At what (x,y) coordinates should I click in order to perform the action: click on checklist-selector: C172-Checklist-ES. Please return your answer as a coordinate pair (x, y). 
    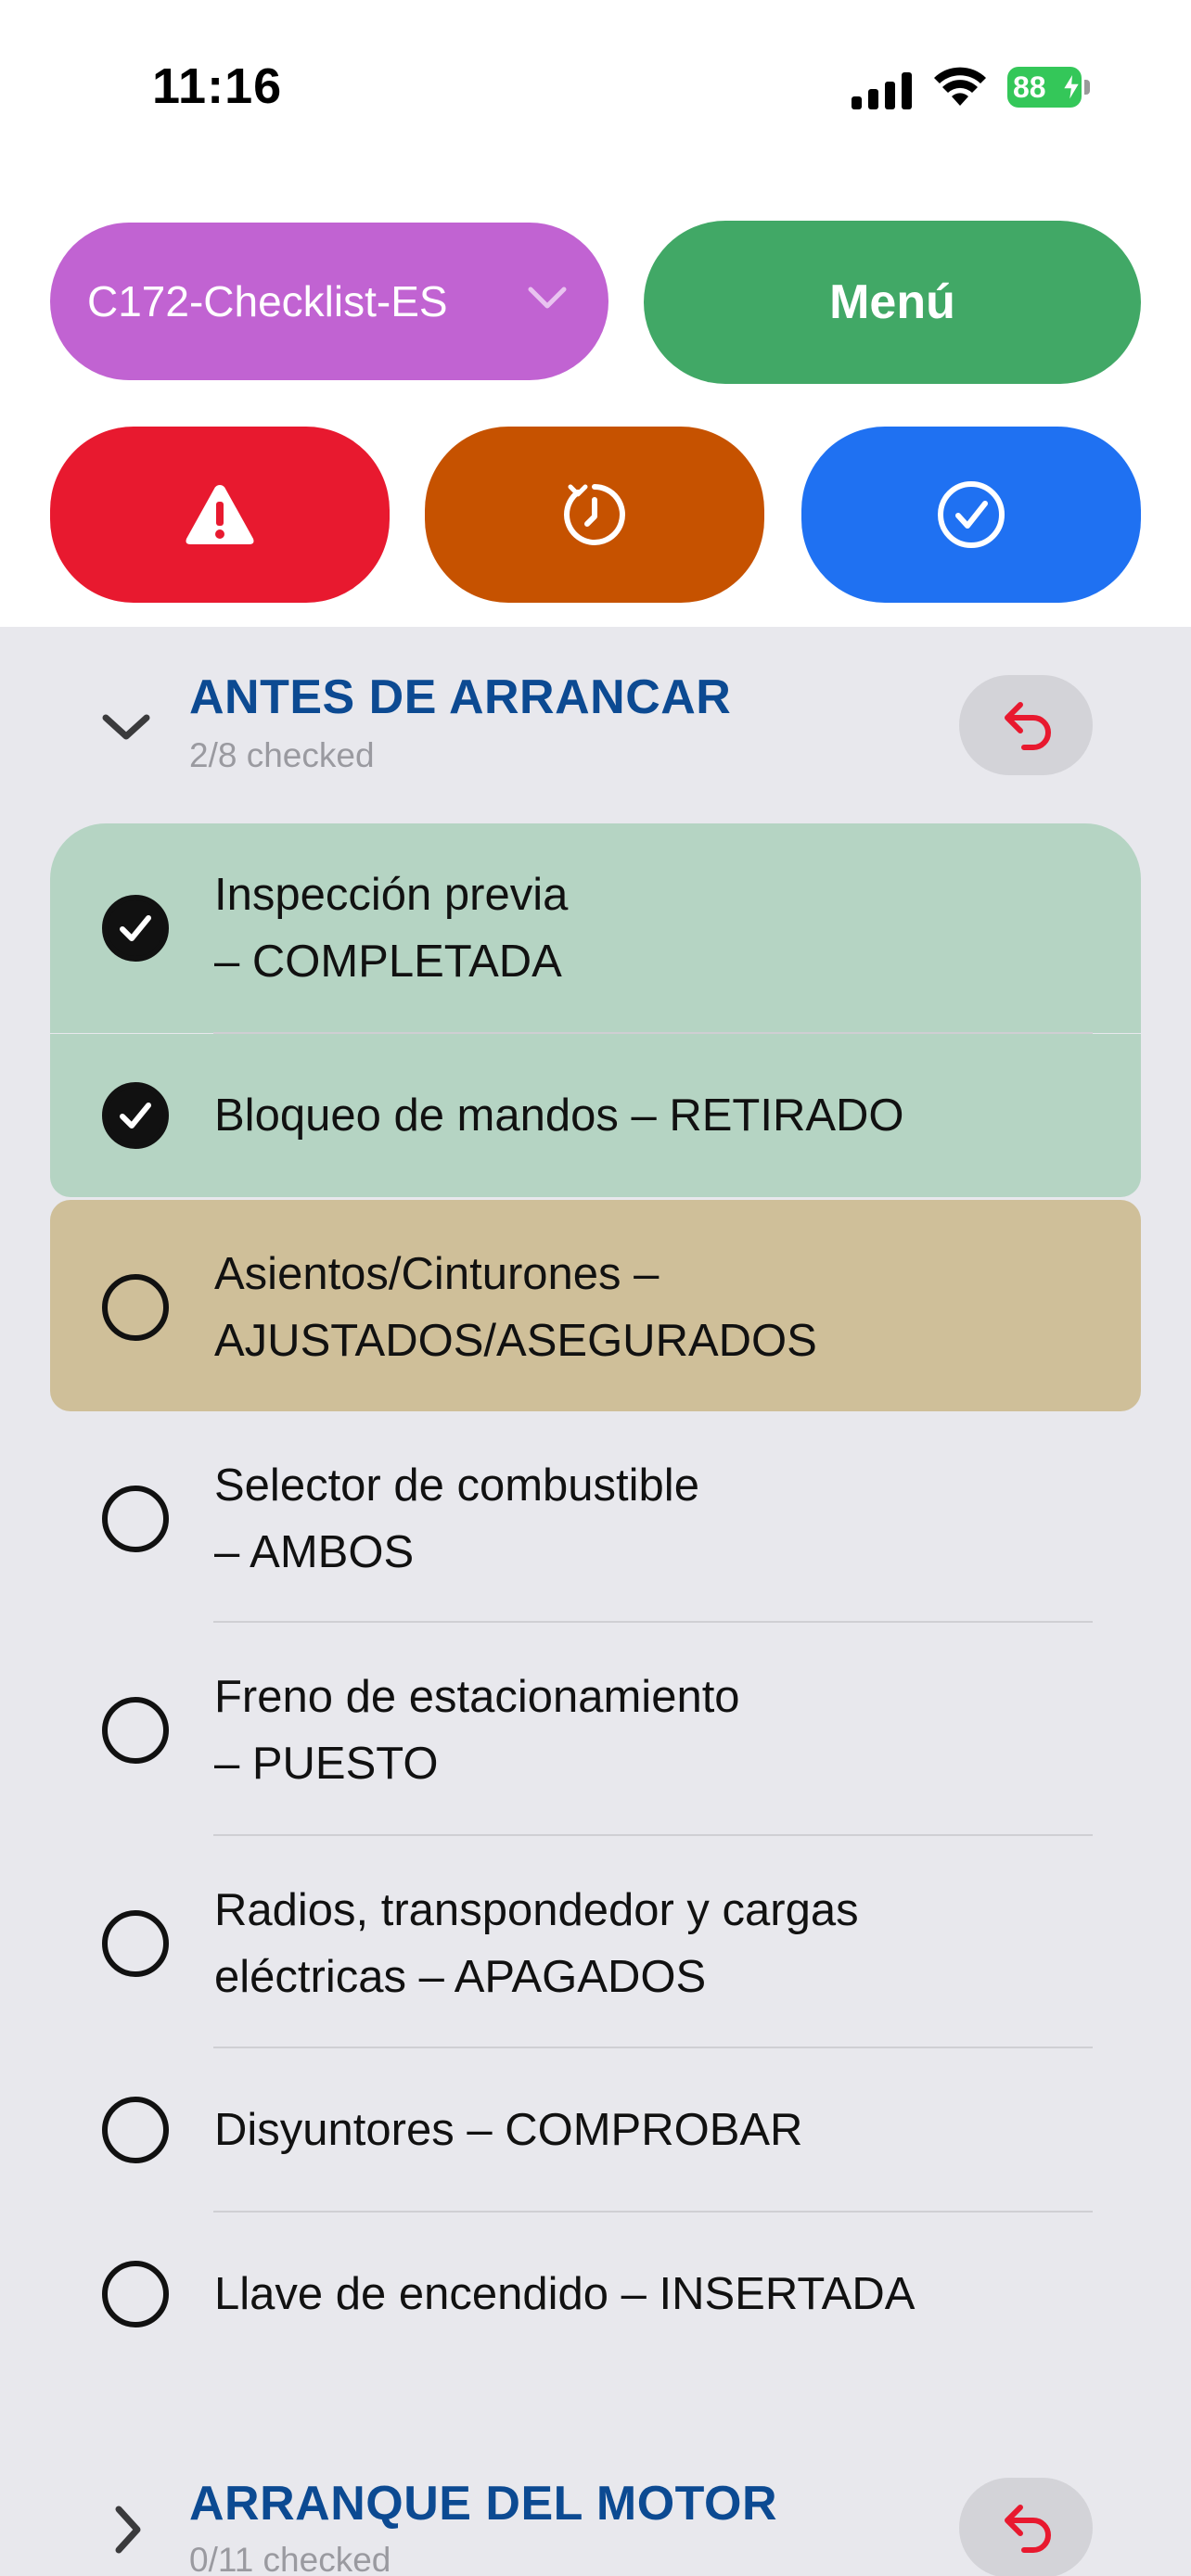
    Looking at the image, I should click on (329, 301).